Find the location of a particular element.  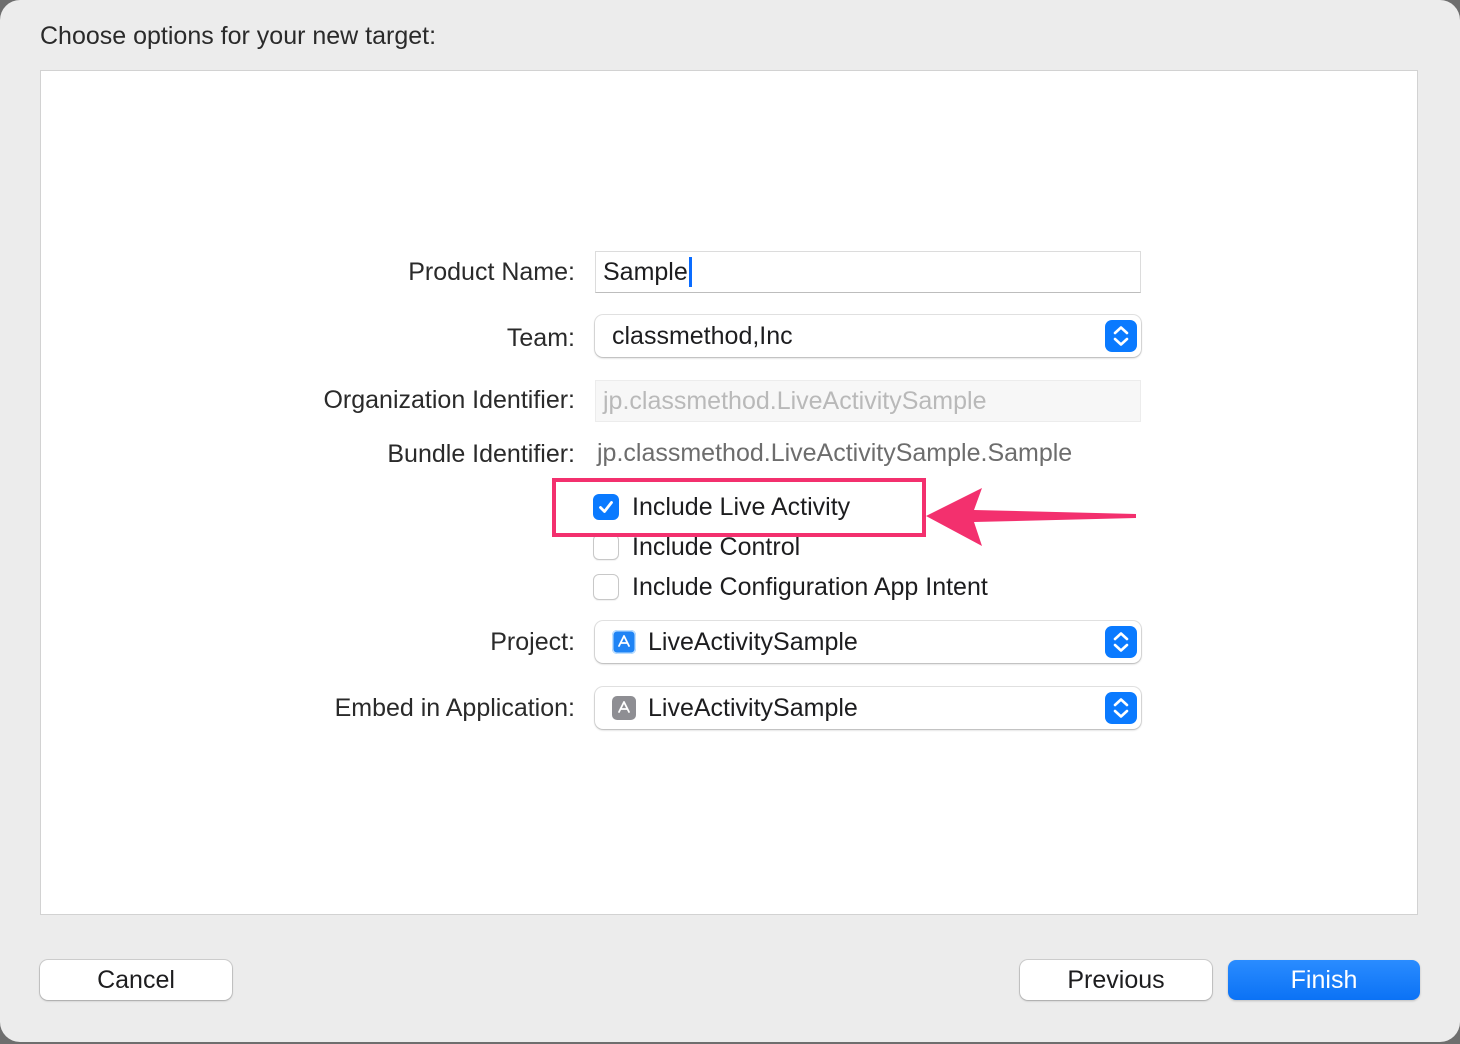

embed-in-application-popup: LiveActivitySample is located at coordinates (868, 708).